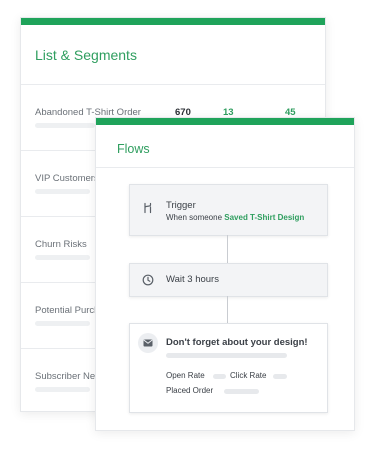  What do you see at coordinates (181, 205) in the screenshot?
I see `trigger-title: Trigger` at bounding box center [181, 205].